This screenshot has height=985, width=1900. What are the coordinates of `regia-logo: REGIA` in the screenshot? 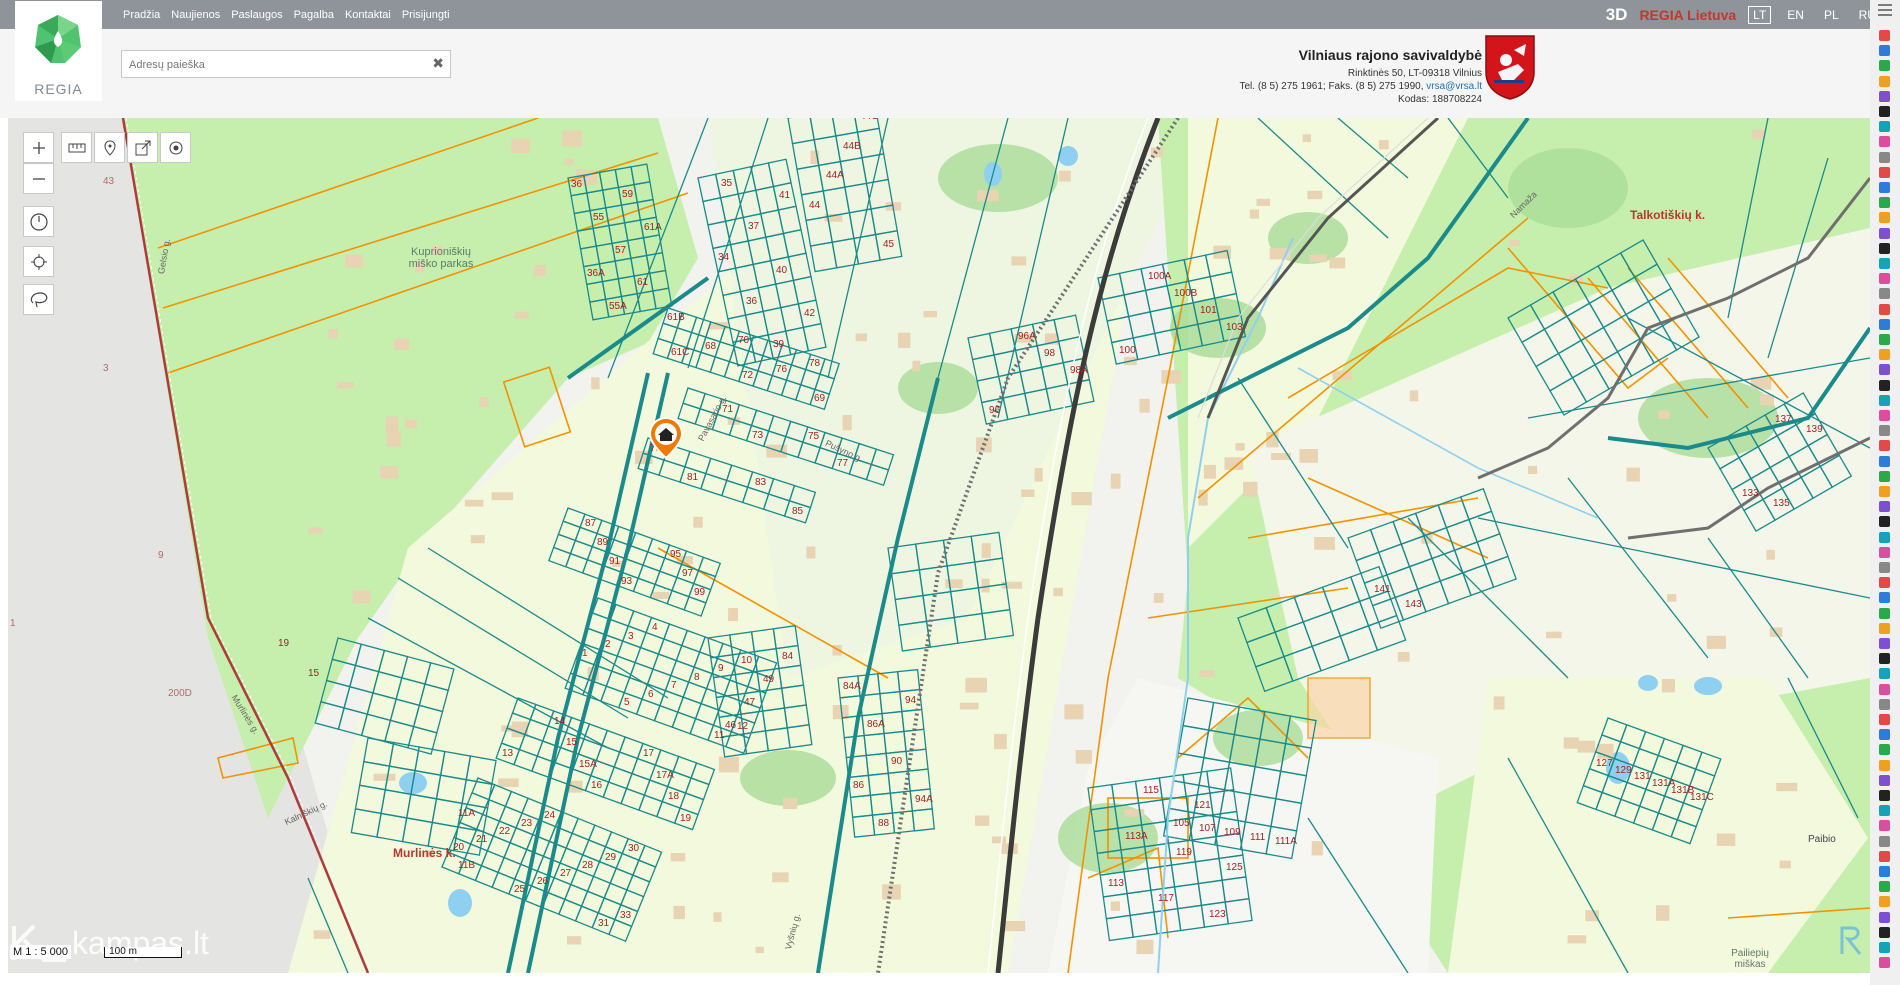 It's located at (58, 51).